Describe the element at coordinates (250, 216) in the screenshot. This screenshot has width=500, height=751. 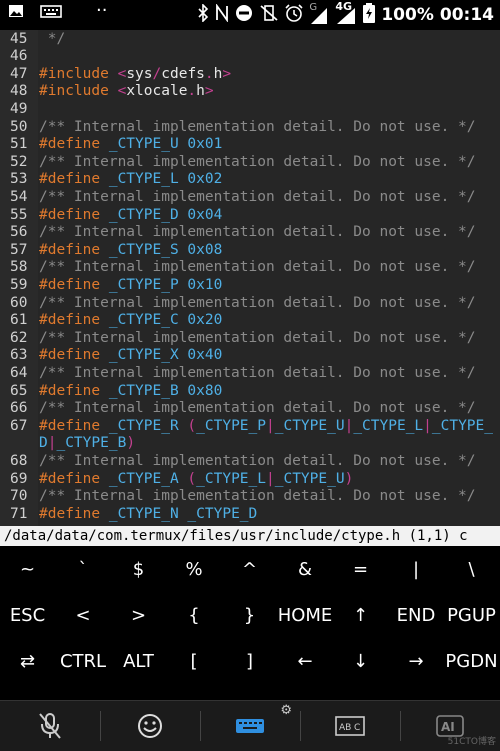
I see `code-line: 55 #define _CTYPE_D 0x04` at that location.